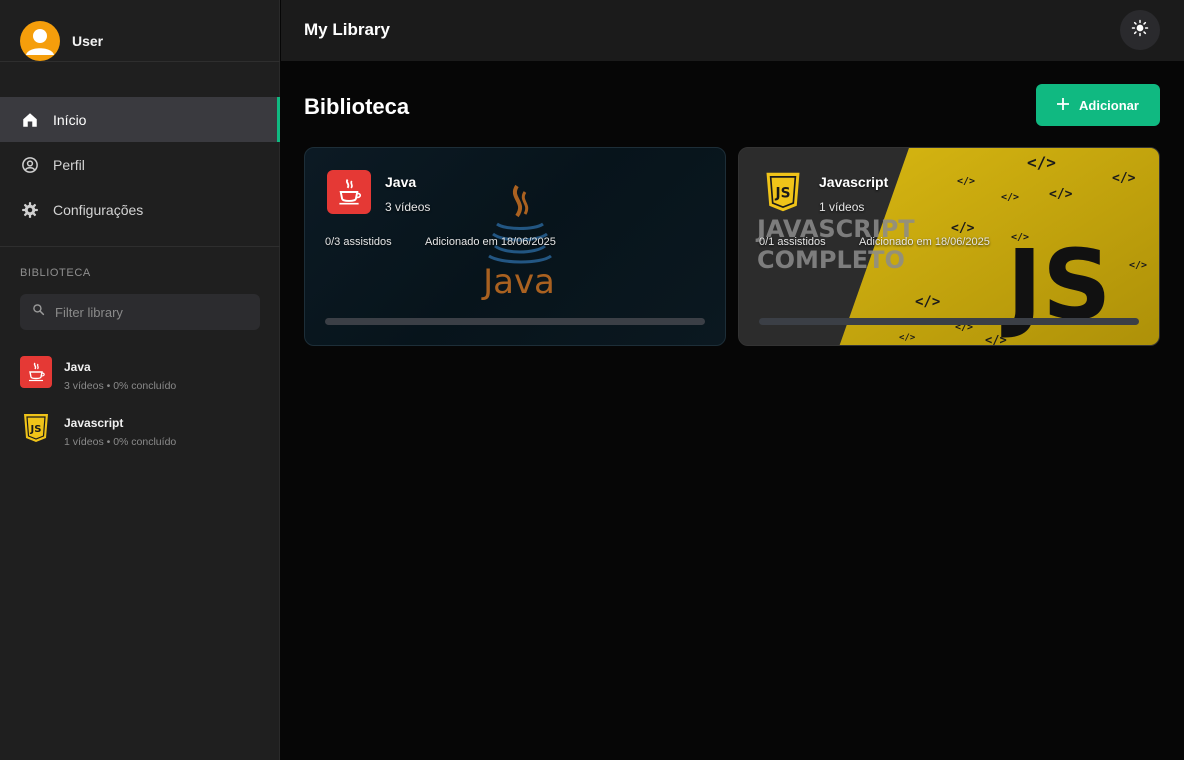 This screenshot has width=1184, height=760. Describe the element at coordinates (61, 41) in the screenshot. I see `user-profile: User` at that location.